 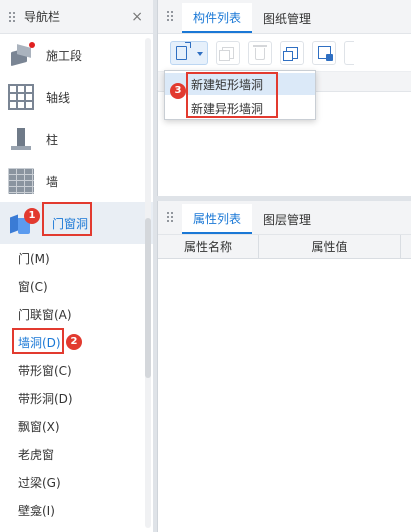 I want to click on nav-category-construction-segment: 施工段, so click(x=76, y=55).